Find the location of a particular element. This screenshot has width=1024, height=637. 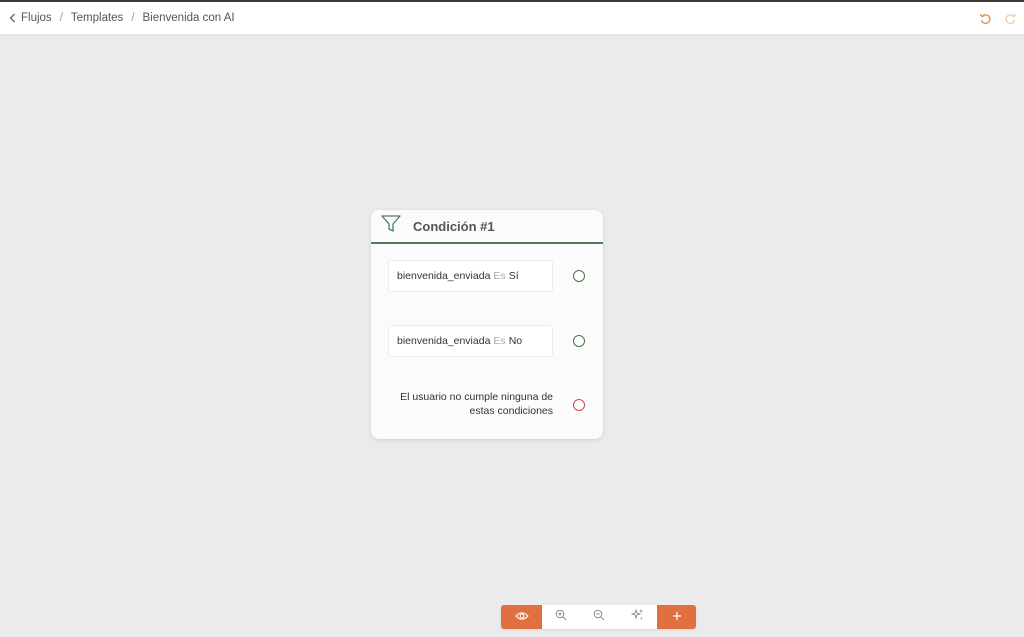

condition-row: bienvenida_enviada Es Sí is located at coordinates (486, 276).